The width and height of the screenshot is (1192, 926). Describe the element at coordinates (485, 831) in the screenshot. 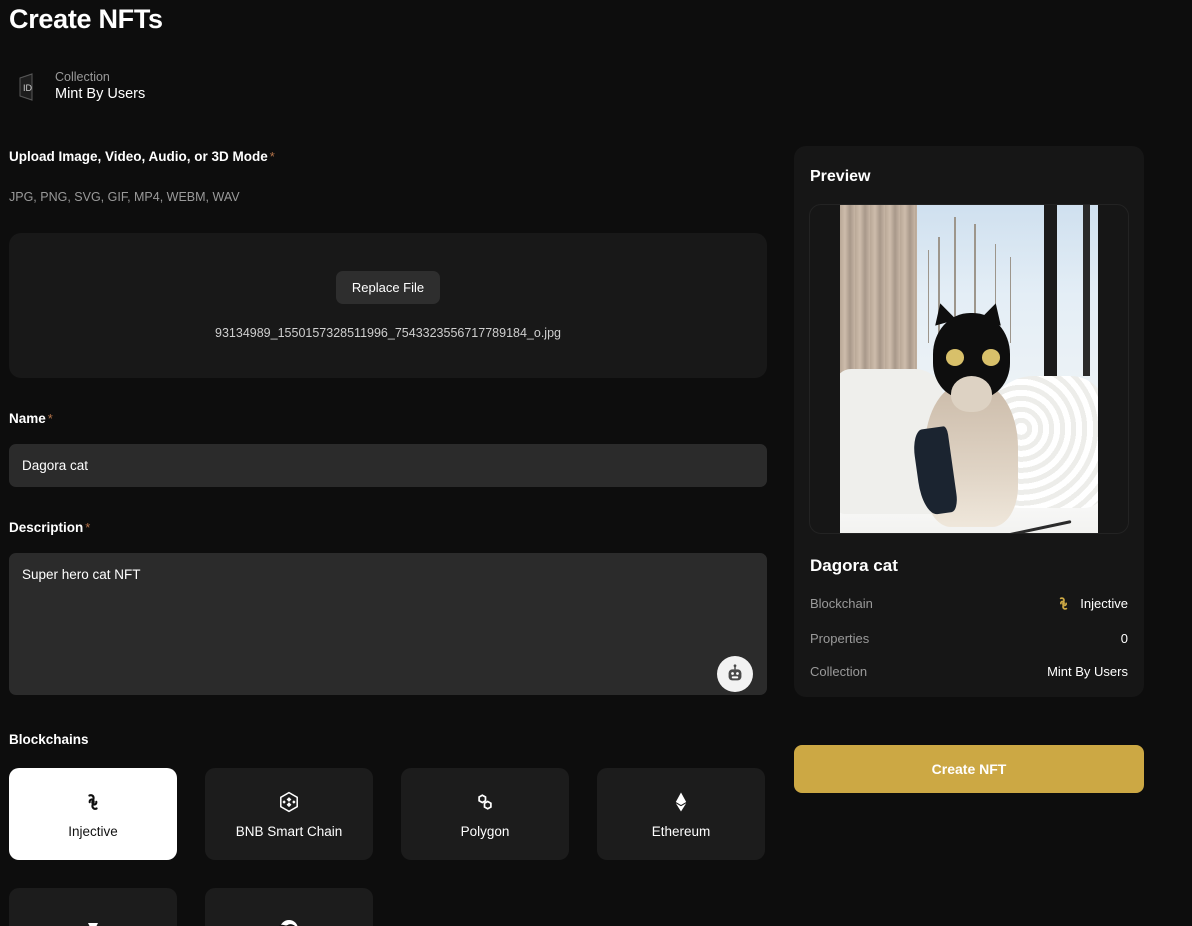

I see `blockchain-label-polygon: Polygon` at that location.